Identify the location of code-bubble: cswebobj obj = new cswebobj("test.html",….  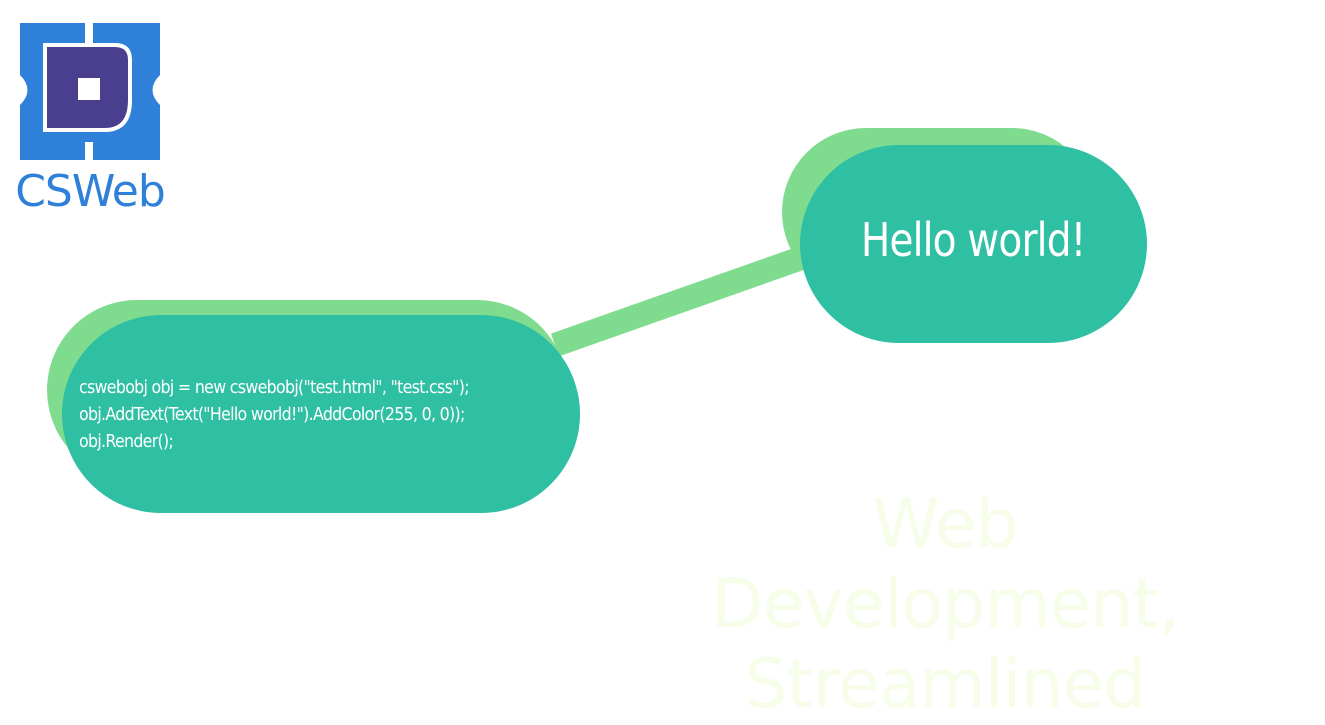
(321, 414).